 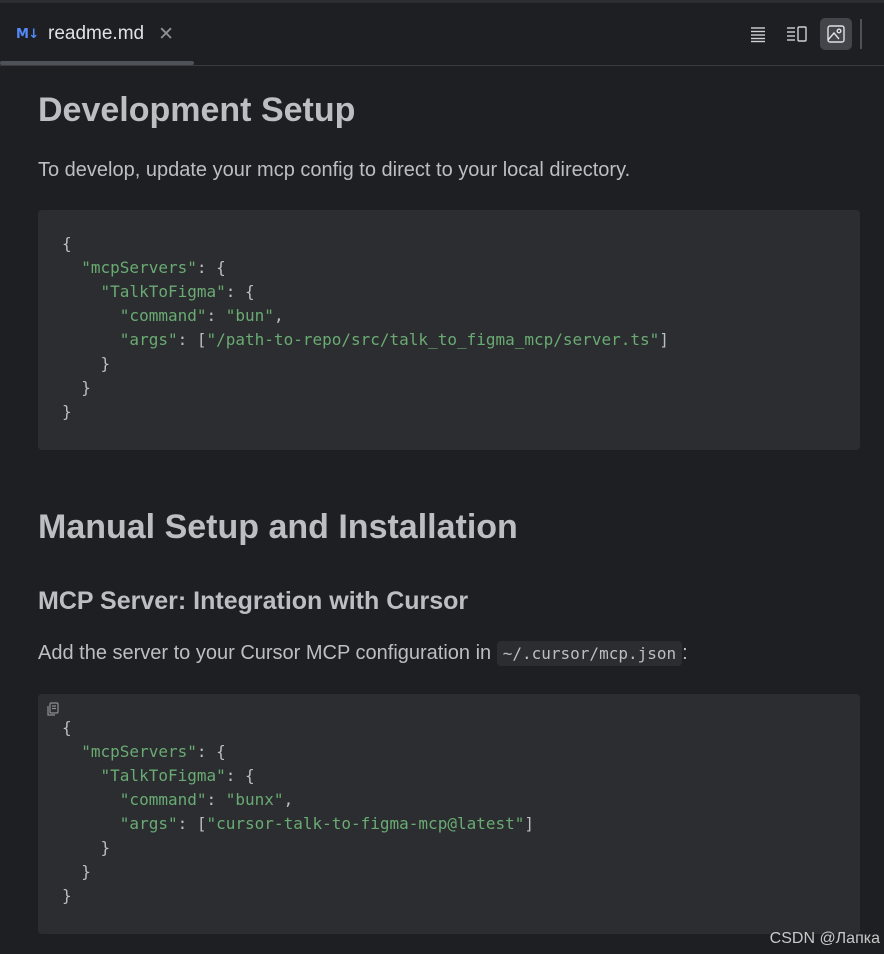 I want to click on preview-only-button, so click(x=836, y=34).